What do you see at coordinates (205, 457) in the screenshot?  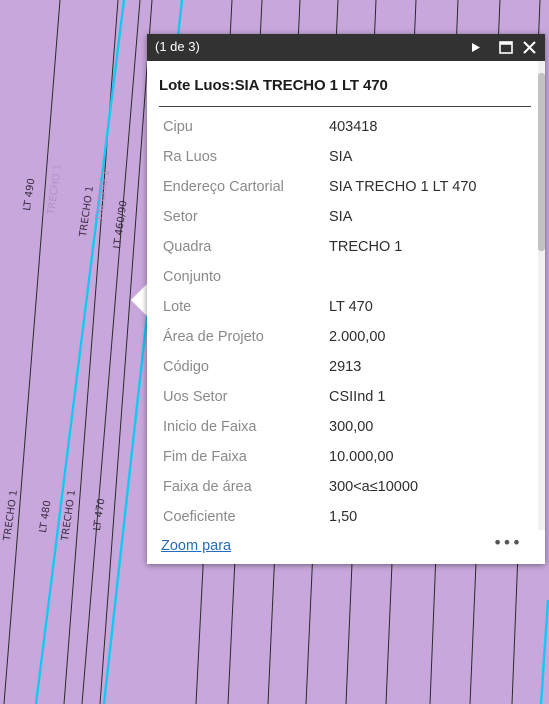 I see `attribute-name: Fim de Faixa` at bounding box center [205, 457].